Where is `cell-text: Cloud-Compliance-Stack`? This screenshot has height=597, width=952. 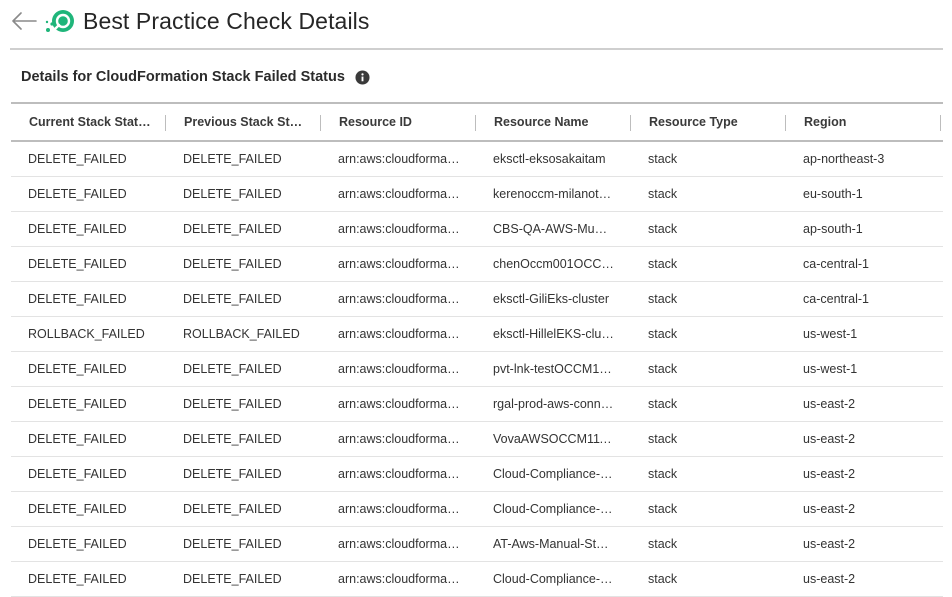 cell-text: Cloud-Compliance-Stack is located at coordinates (554, 474).